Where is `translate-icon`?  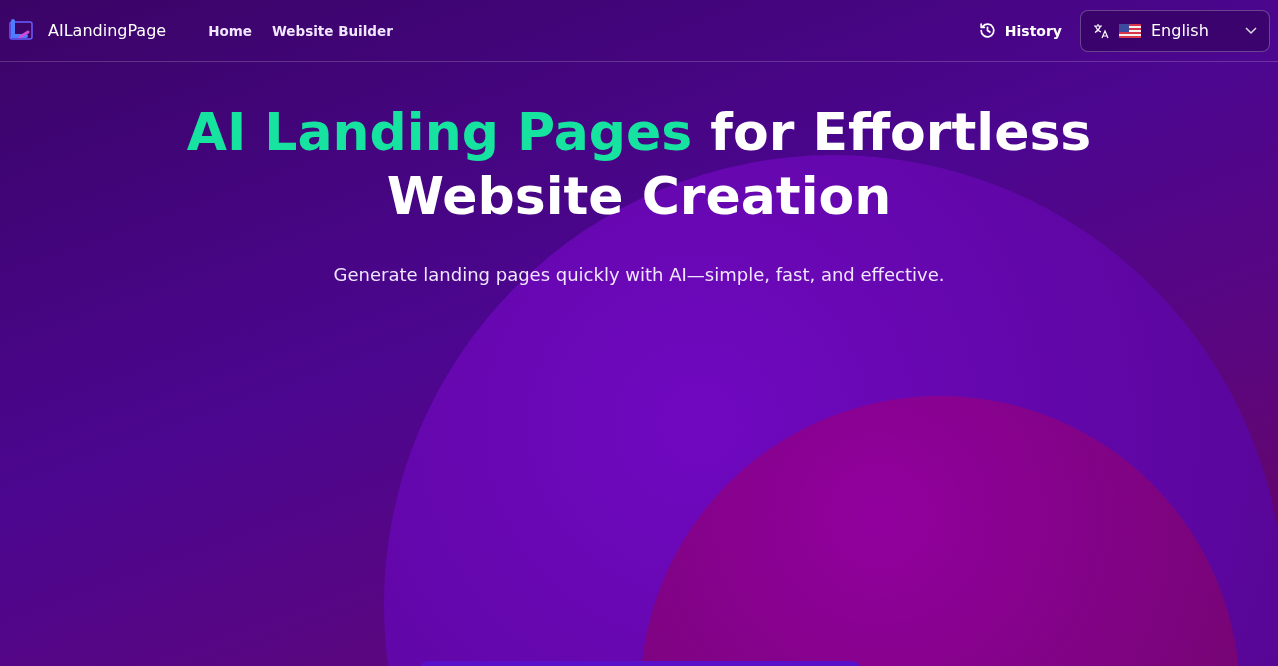 translate-icon is located at coordinates (1101, 30).